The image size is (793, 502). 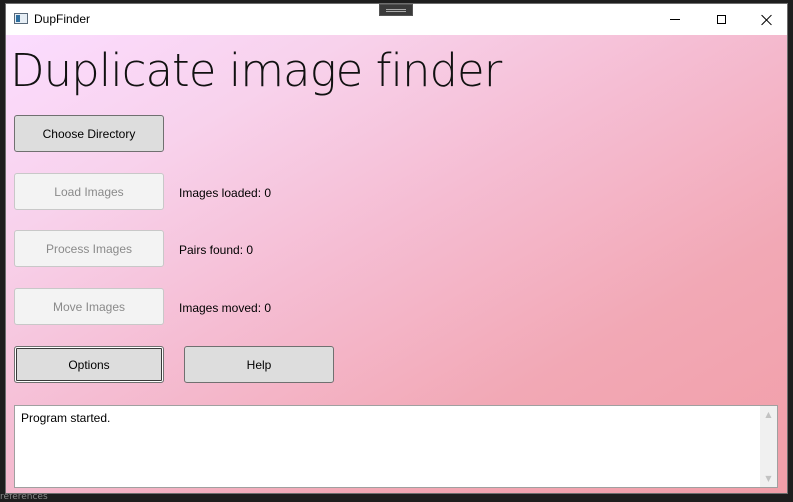 I want to click on pairs-found-label: Pairs found: 0, so click(x=216, y=250).